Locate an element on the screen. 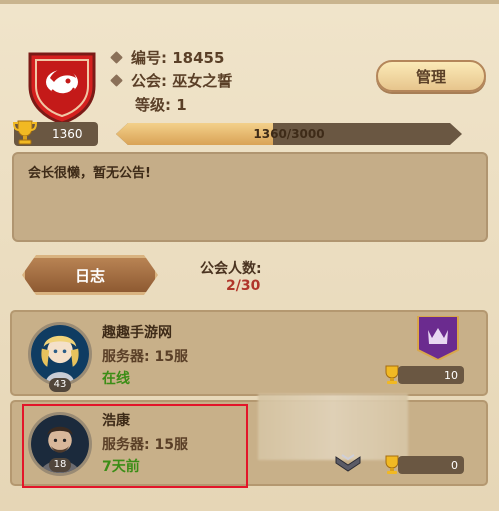 This screenshot has width=499, height=511. guild-id: 编号: 18455 is located at coordinates (178, 57).